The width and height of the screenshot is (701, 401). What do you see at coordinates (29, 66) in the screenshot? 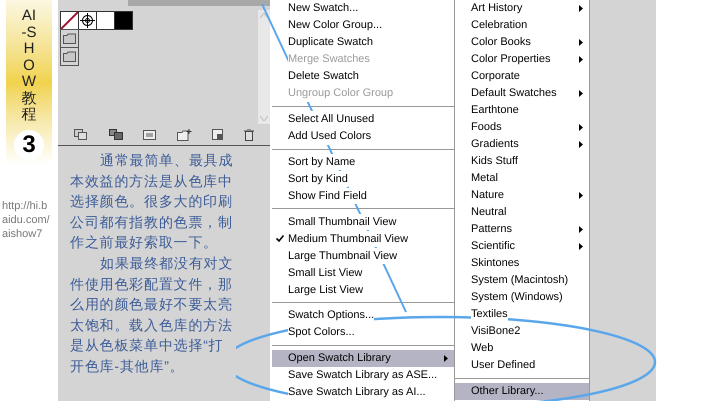
I see `banner-title: AI-SHOW教程` at bounding box center [29, 66].